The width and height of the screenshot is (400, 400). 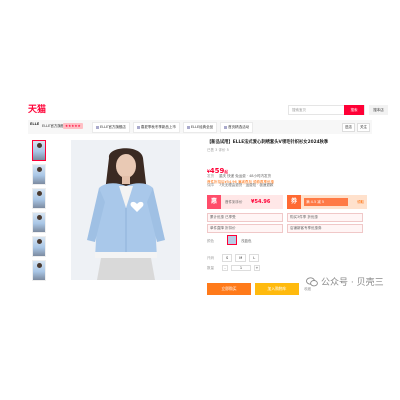 I want to click on shop-actions: 进店 关注, so click(x=356, y=127).